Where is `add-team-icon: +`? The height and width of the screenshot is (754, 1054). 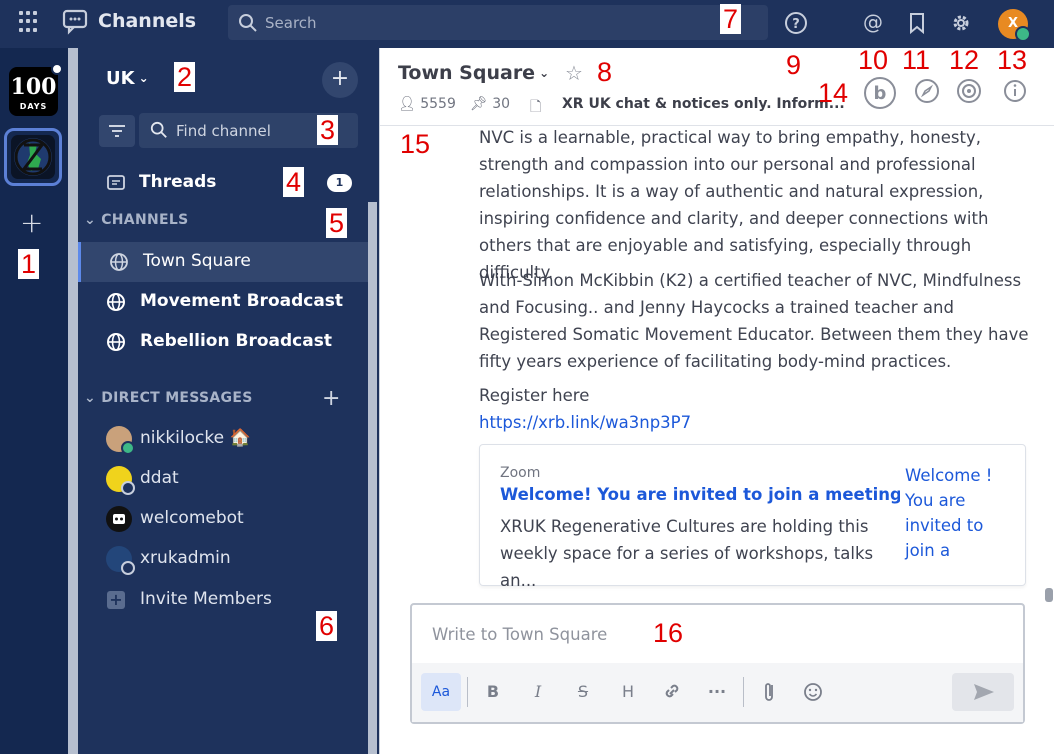
add-team-icon: + is located at coordinates (31, 222).